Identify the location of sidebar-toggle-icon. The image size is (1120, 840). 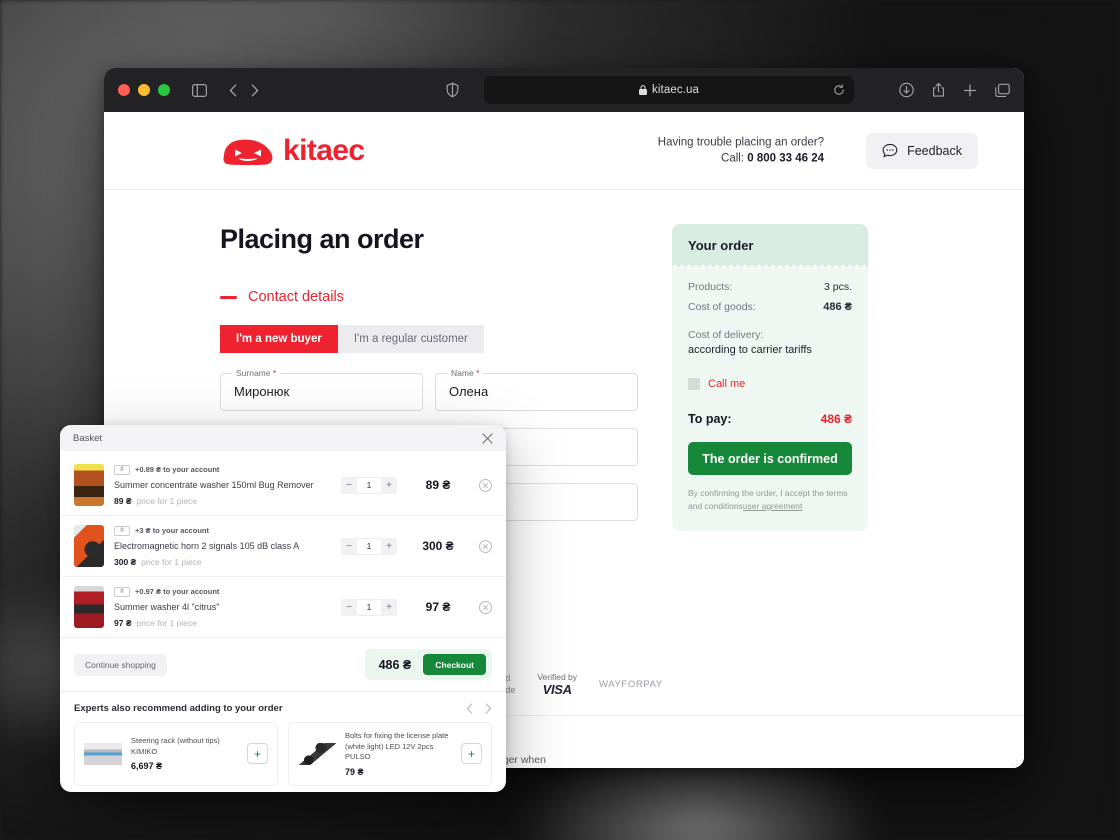
(199, 90).